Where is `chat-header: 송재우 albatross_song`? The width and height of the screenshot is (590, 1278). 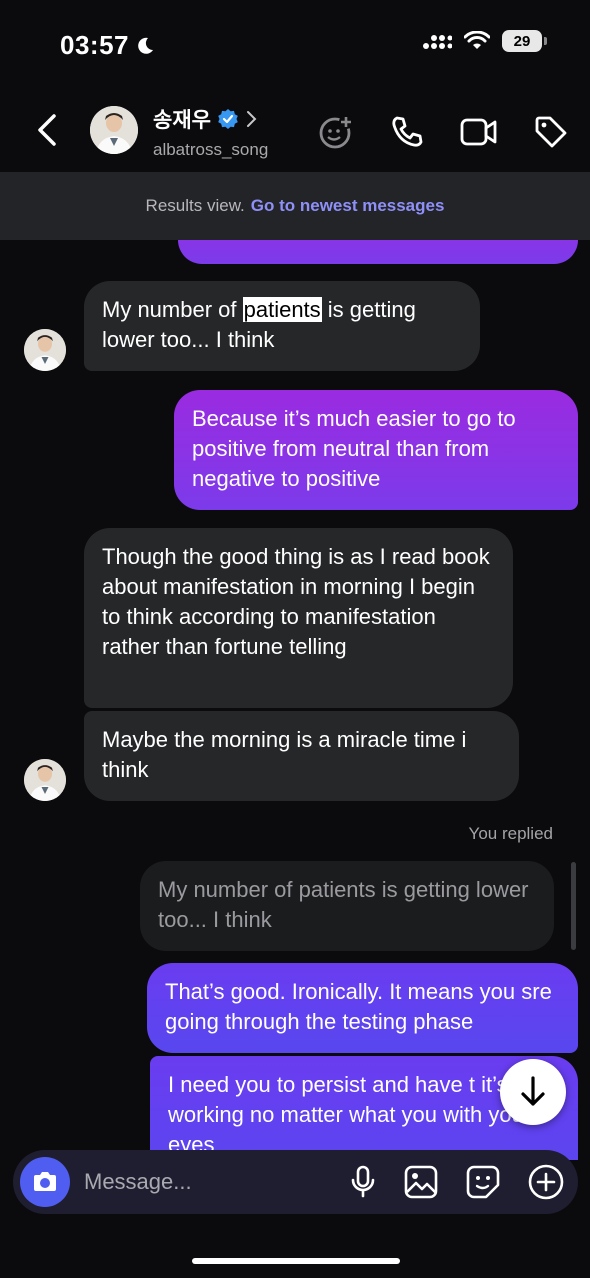 chat-header: 송재우 albatross_song is located at coordinates (295, 130).